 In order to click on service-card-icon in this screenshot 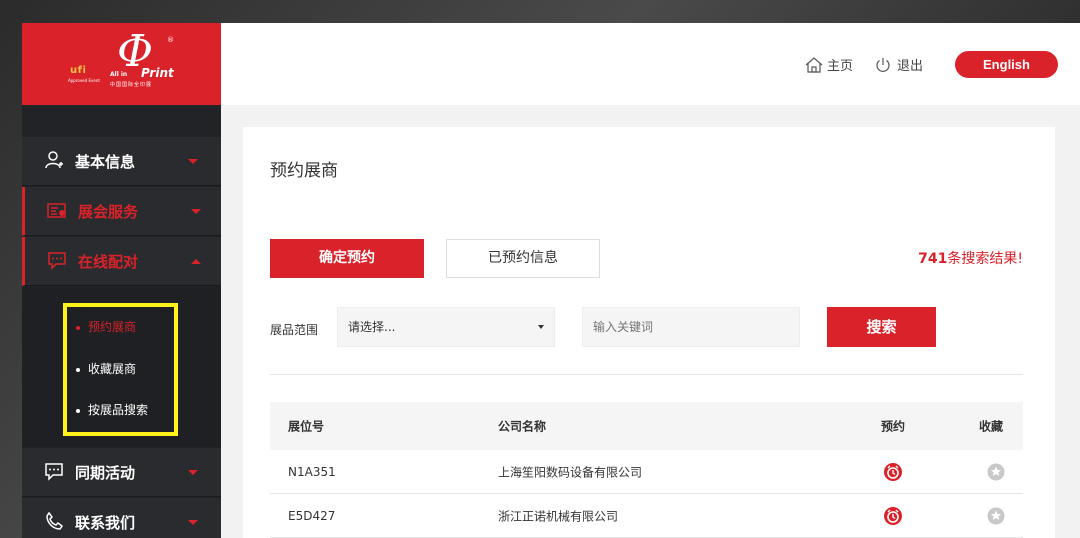, I will do `click(56, 210)`.